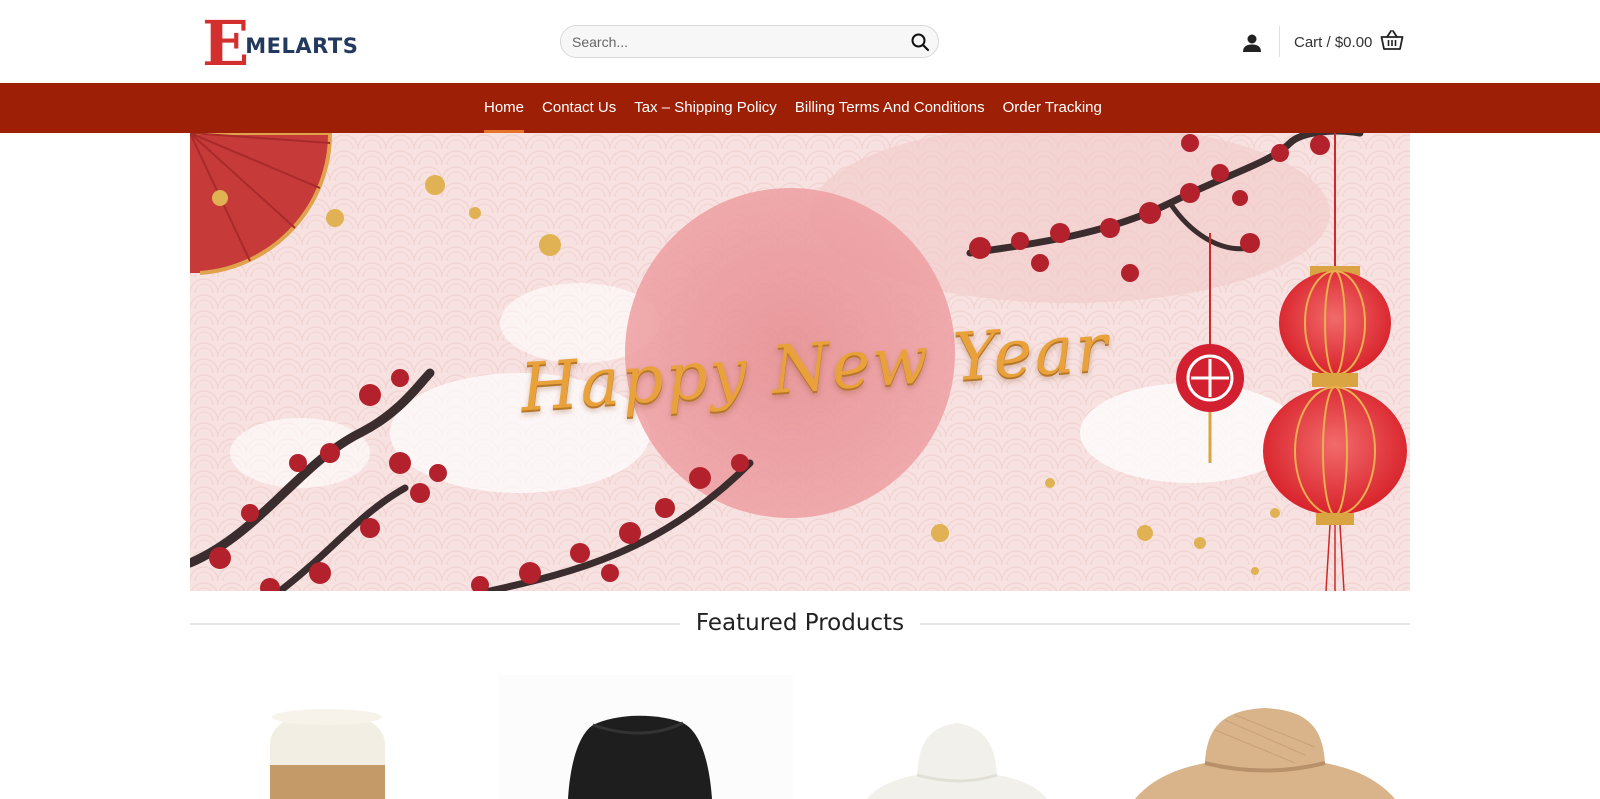  Describe the element at coordinates (800, 737) in the screenshot. I see `product-grid` at that location.